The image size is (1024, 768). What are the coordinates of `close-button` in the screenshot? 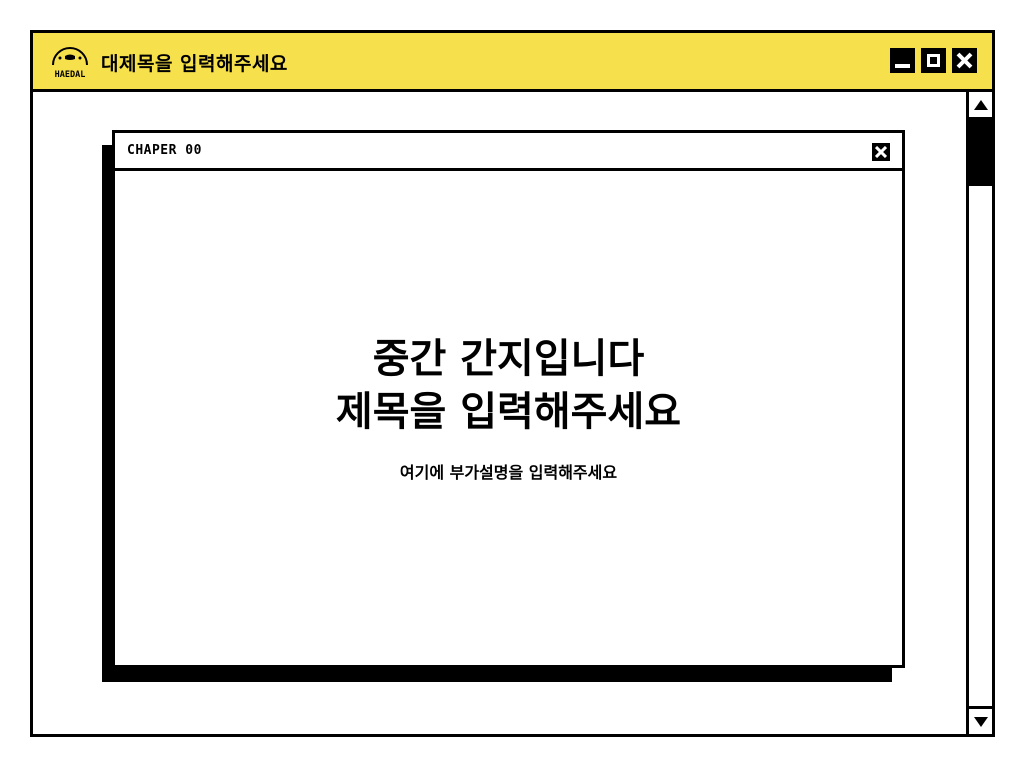 It's located at (964, 60).